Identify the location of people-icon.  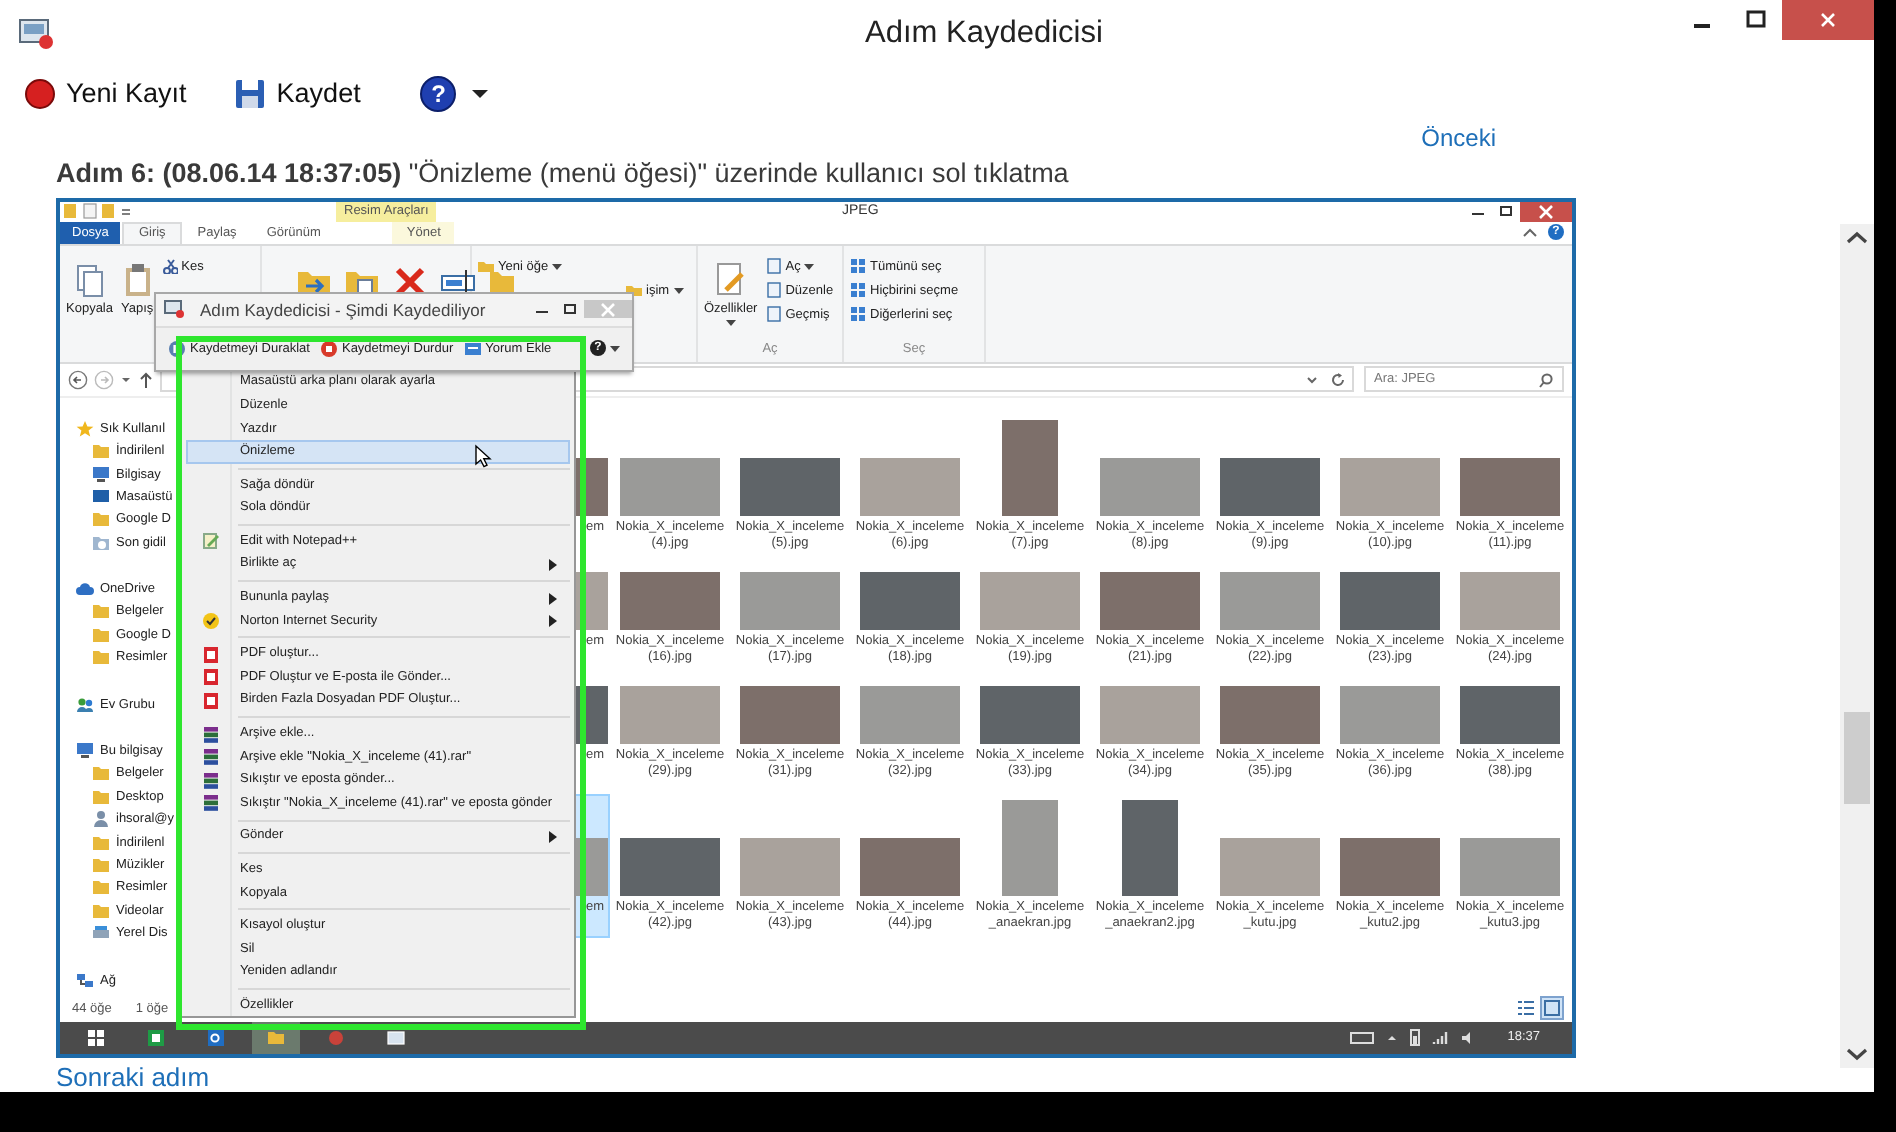
(85, 704).